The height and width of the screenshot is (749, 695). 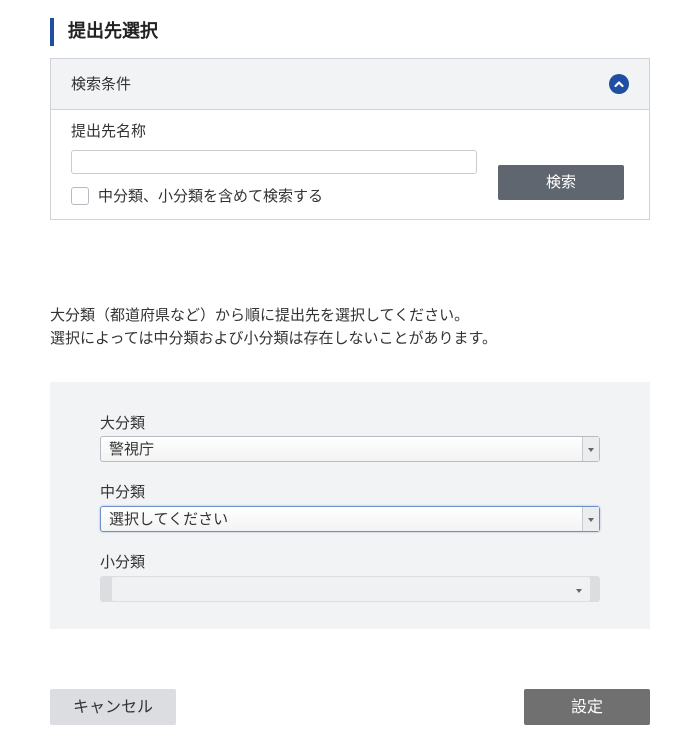 I want to click on page-title: 提出先選択, so click(x=104, y=32).